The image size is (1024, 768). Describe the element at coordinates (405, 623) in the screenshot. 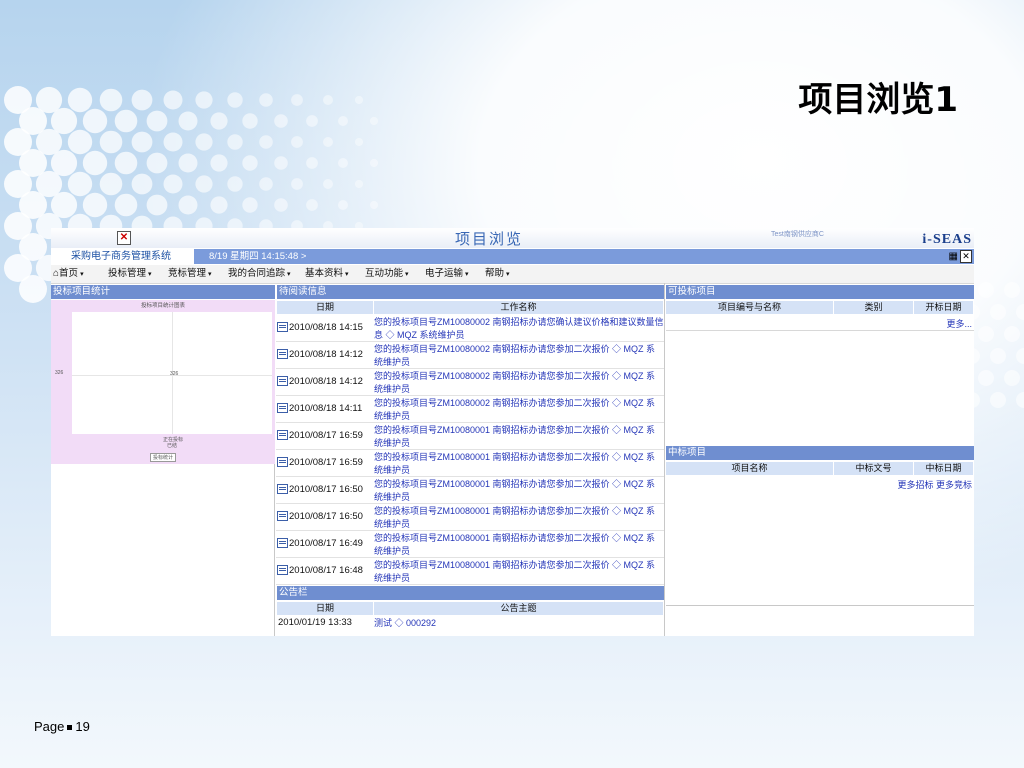

I see `notice-subject: 测试 ◇ 000292` at that location.